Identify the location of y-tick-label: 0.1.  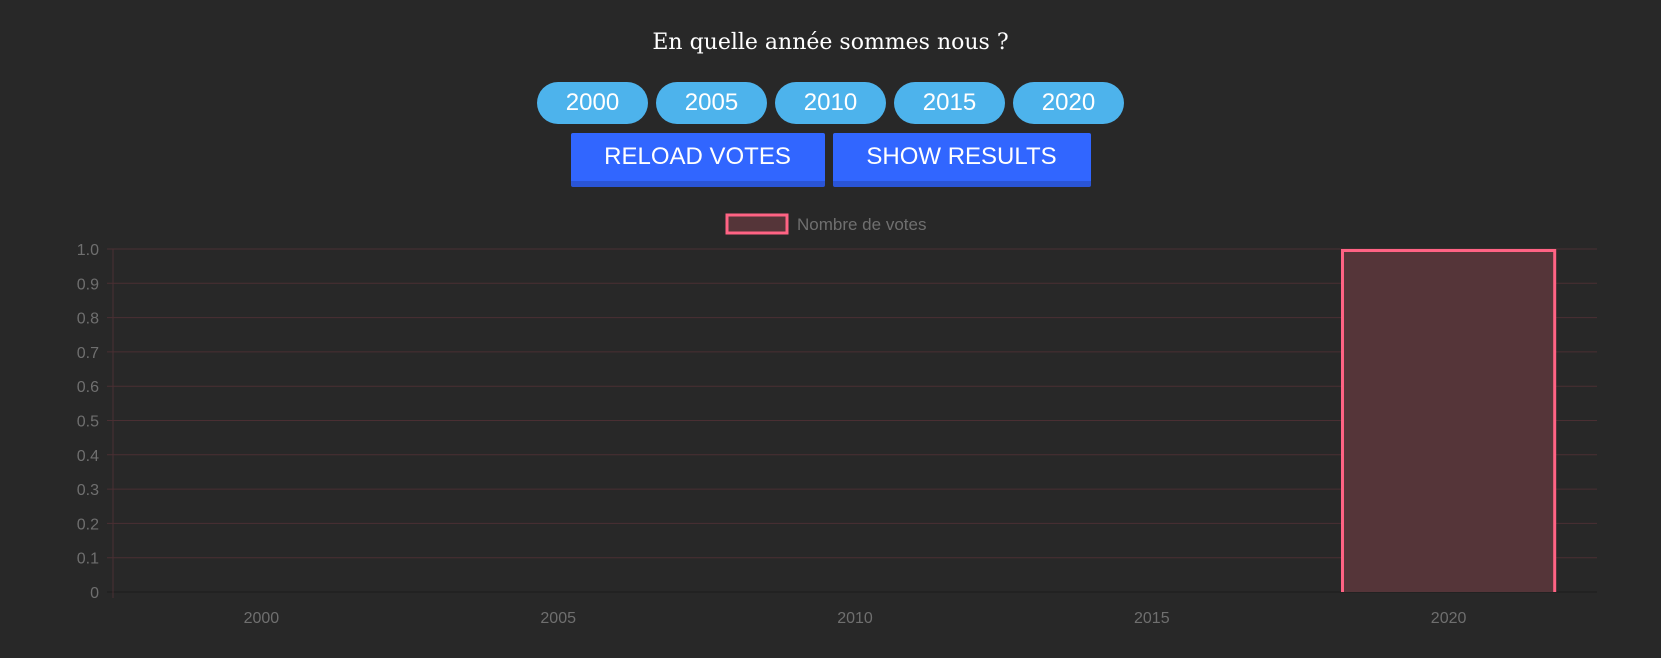
(88, 559).